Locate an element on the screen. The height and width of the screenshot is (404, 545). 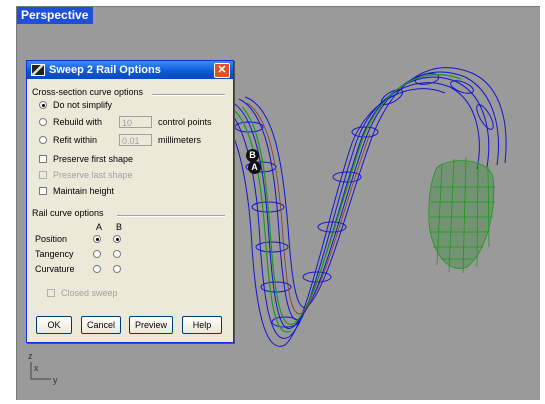
refit-within-option: Refit within 0.01 millimeters is located at coordinates (120, 140).